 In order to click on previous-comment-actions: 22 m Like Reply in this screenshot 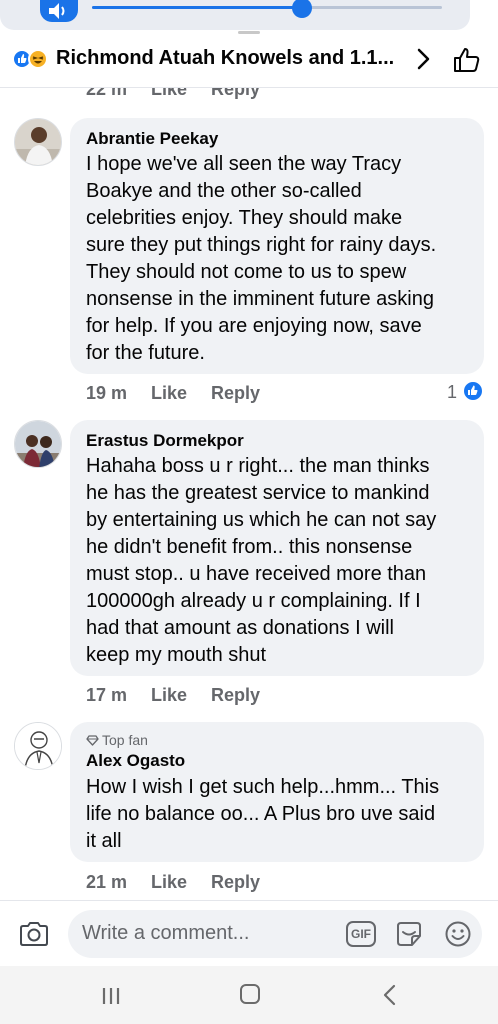, I will do `click(249, 95)`.